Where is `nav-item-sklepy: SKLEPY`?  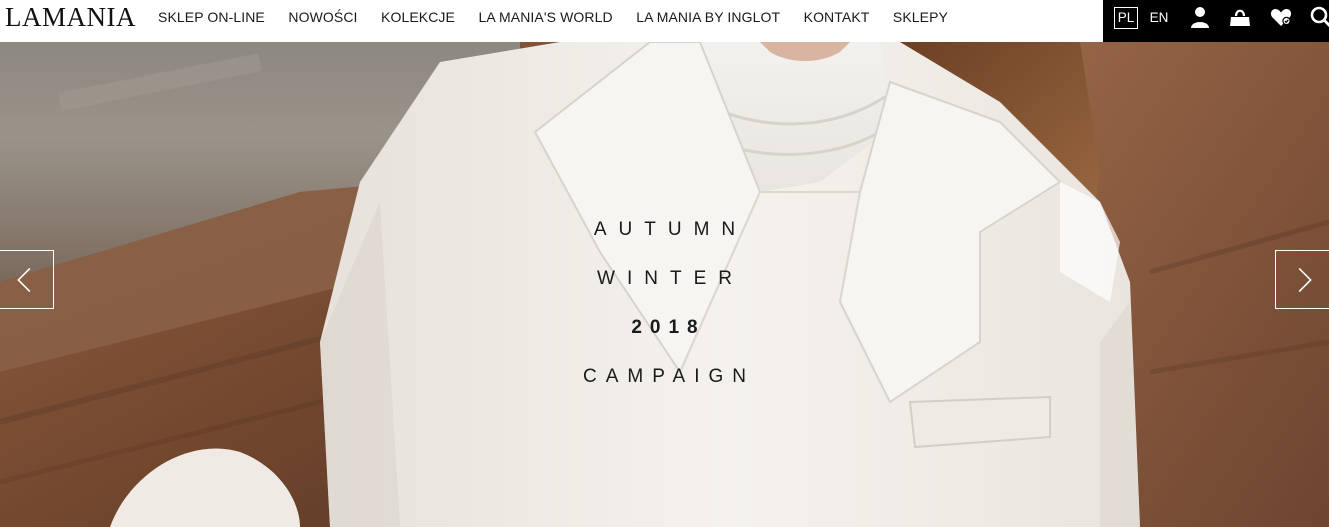
nav-item-sklepy: SKLEPY is located at coordinates (920, 17).